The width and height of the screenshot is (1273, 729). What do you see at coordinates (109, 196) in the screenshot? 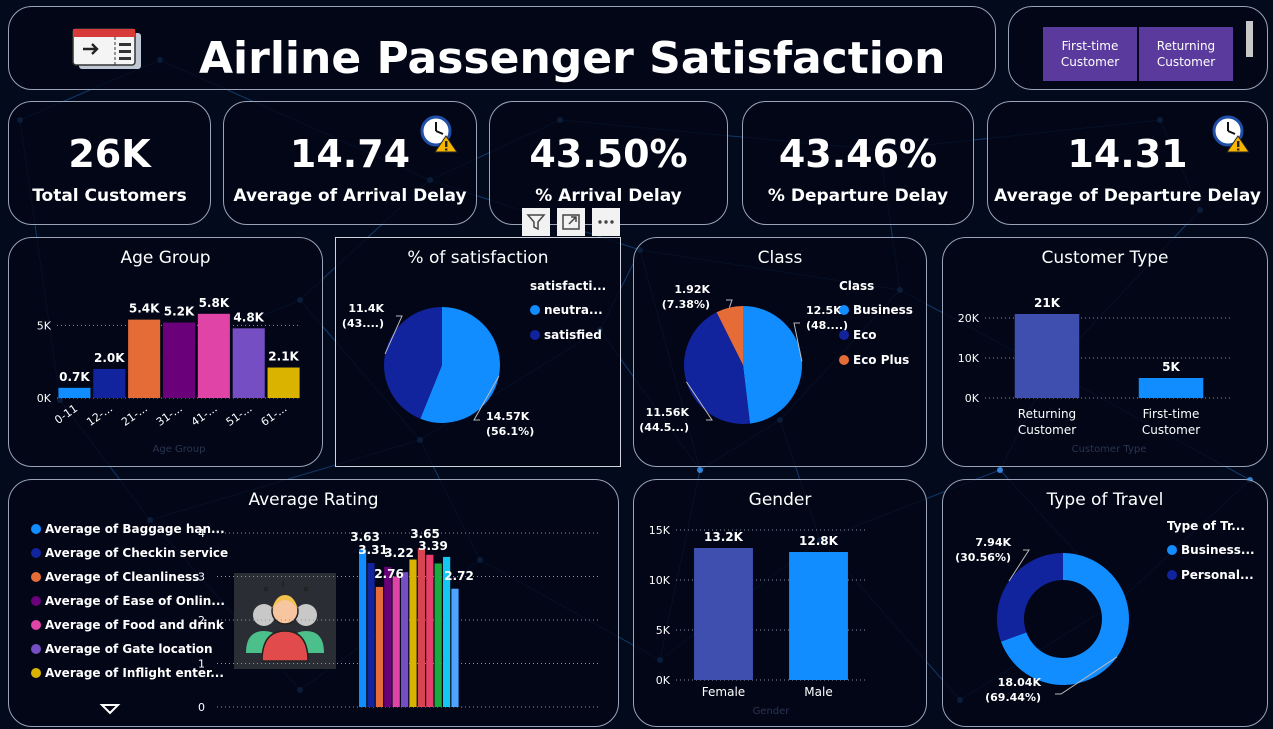
I see `kpi-label: Total Customers` at bounding box center [109, 196].